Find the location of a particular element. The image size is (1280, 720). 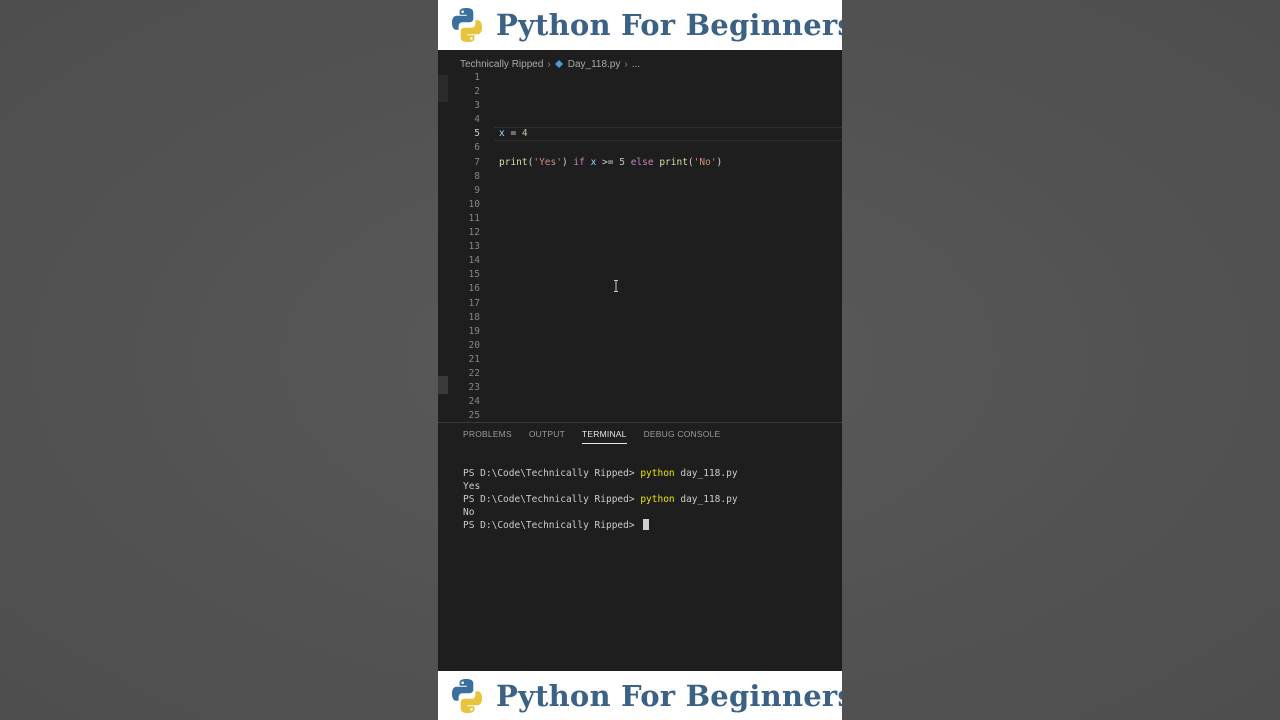

editor-line: 15 is located at coordinates (640, 275).